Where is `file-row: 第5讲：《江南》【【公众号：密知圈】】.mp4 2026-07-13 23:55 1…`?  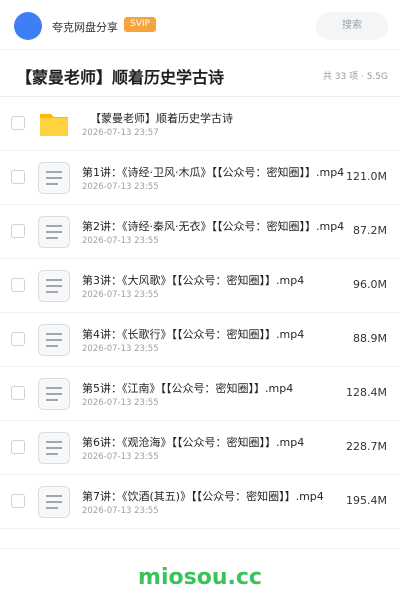 file-row: 第5讲：《江南》【【公众号：密知圈】】.mp4 2026-07-13 23:55 1… is located at coordinates (200, 394).